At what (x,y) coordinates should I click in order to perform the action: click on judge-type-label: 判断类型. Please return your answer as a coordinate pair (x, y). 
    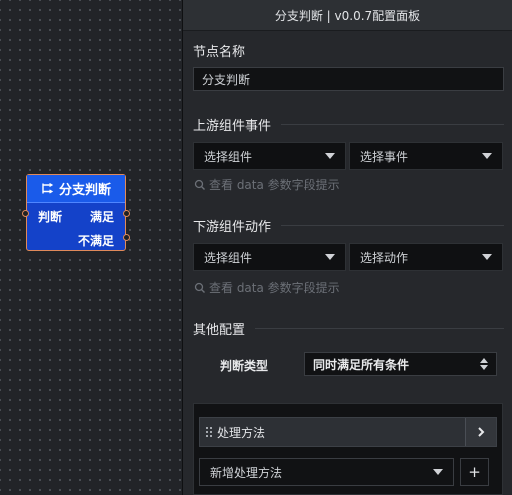
    Looking at the image, I should click on (244, 366).